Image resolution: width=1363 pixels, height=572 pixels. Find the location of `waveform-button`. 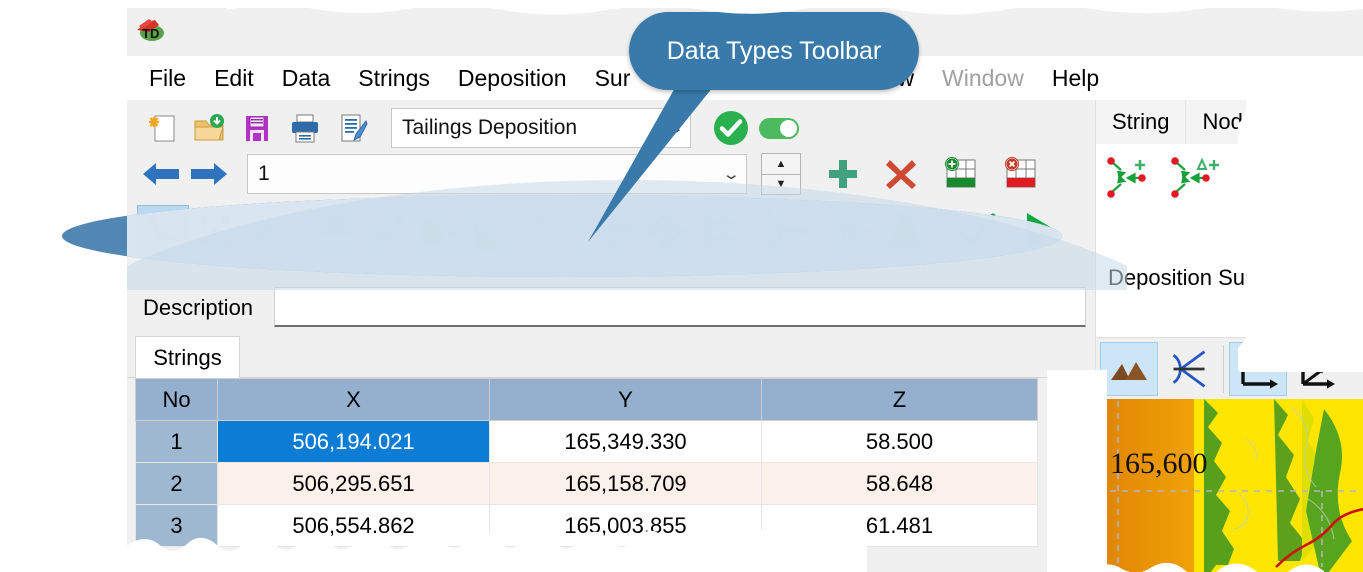

waveform-button is located at coordinates (267, 231).